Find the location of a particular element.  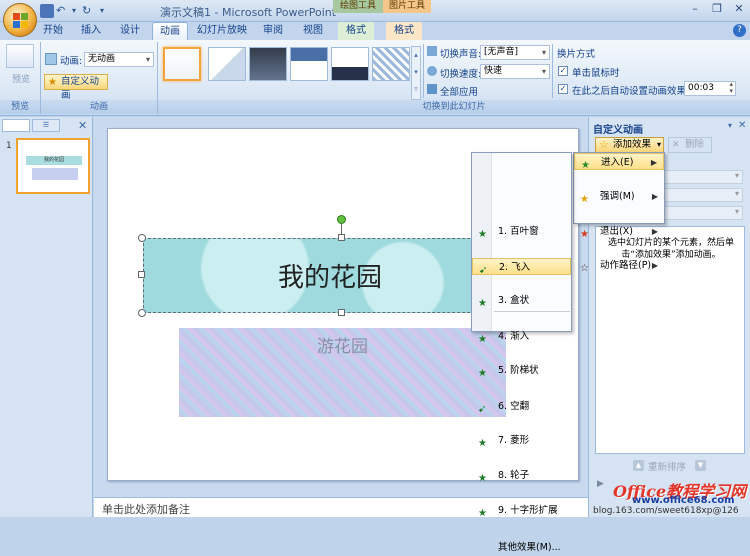

tab-format-picture: 格式 is located at coordinates (404, 31).